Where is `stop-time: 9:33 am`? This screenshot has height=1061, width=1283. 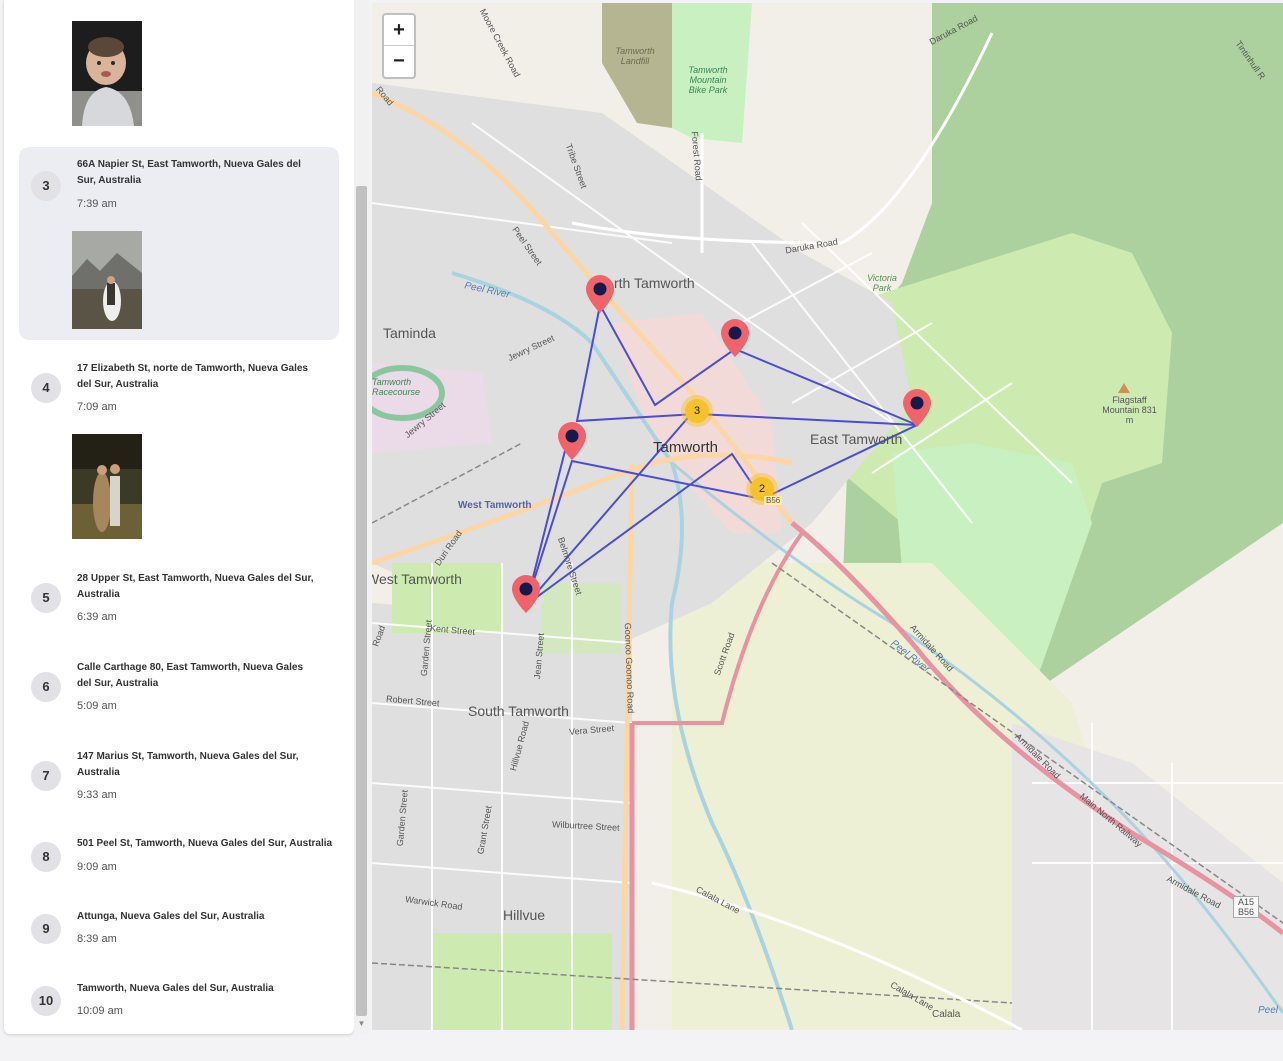 stop-time: 9:33 am is located at coordinates (97, 795).